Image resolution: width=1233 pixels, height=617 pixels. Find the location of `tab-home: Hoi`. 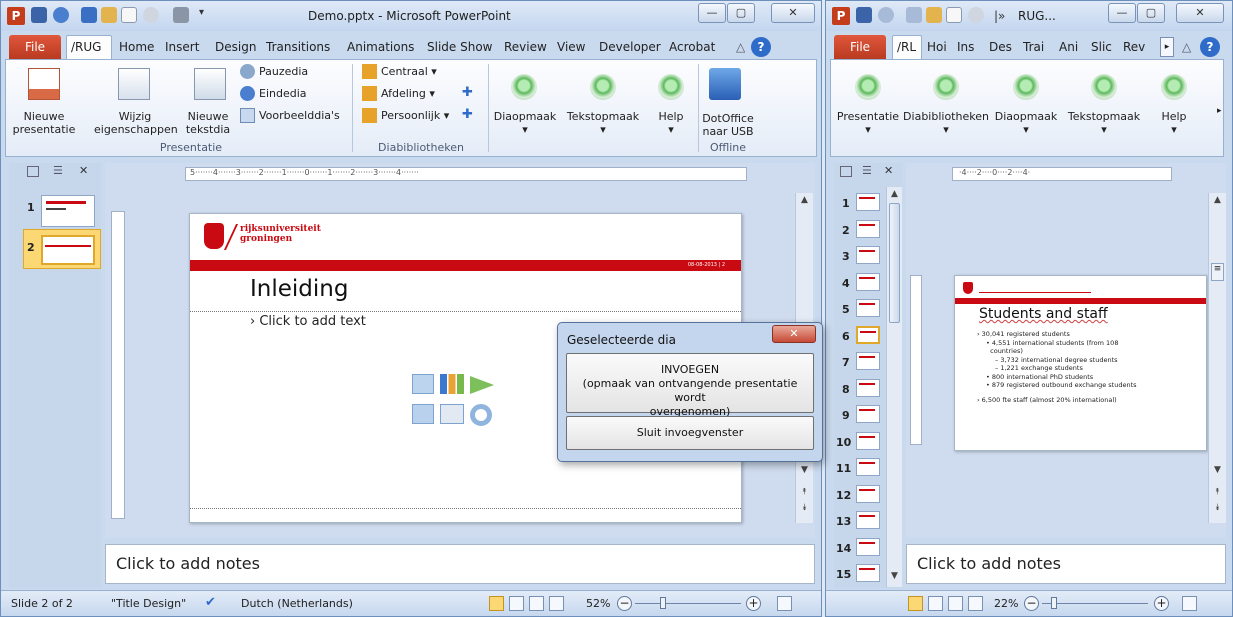

tab-home: Hoi is located at coordinates (937, 47).